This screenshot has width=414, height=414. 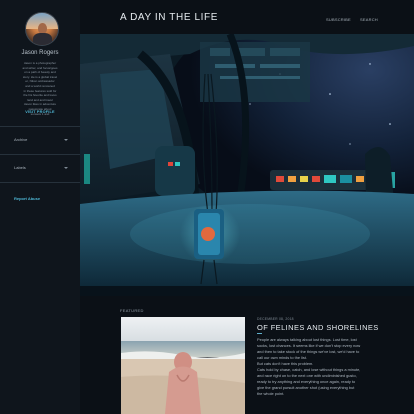 I want to click on post-thumbnail, so click(x=183, y=365).